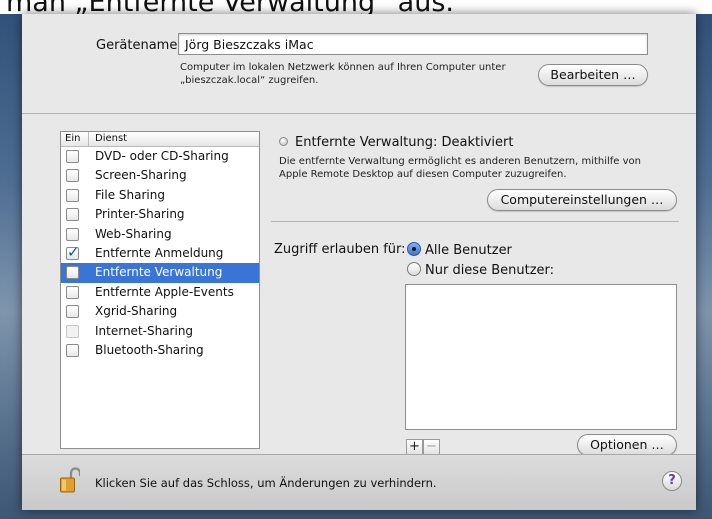 This screenshot has height=519, width=712. What do you see at coordinates (72, 138) in the screenshot?
I see `column-header-on: Ein` at bounding box center [72, 138].